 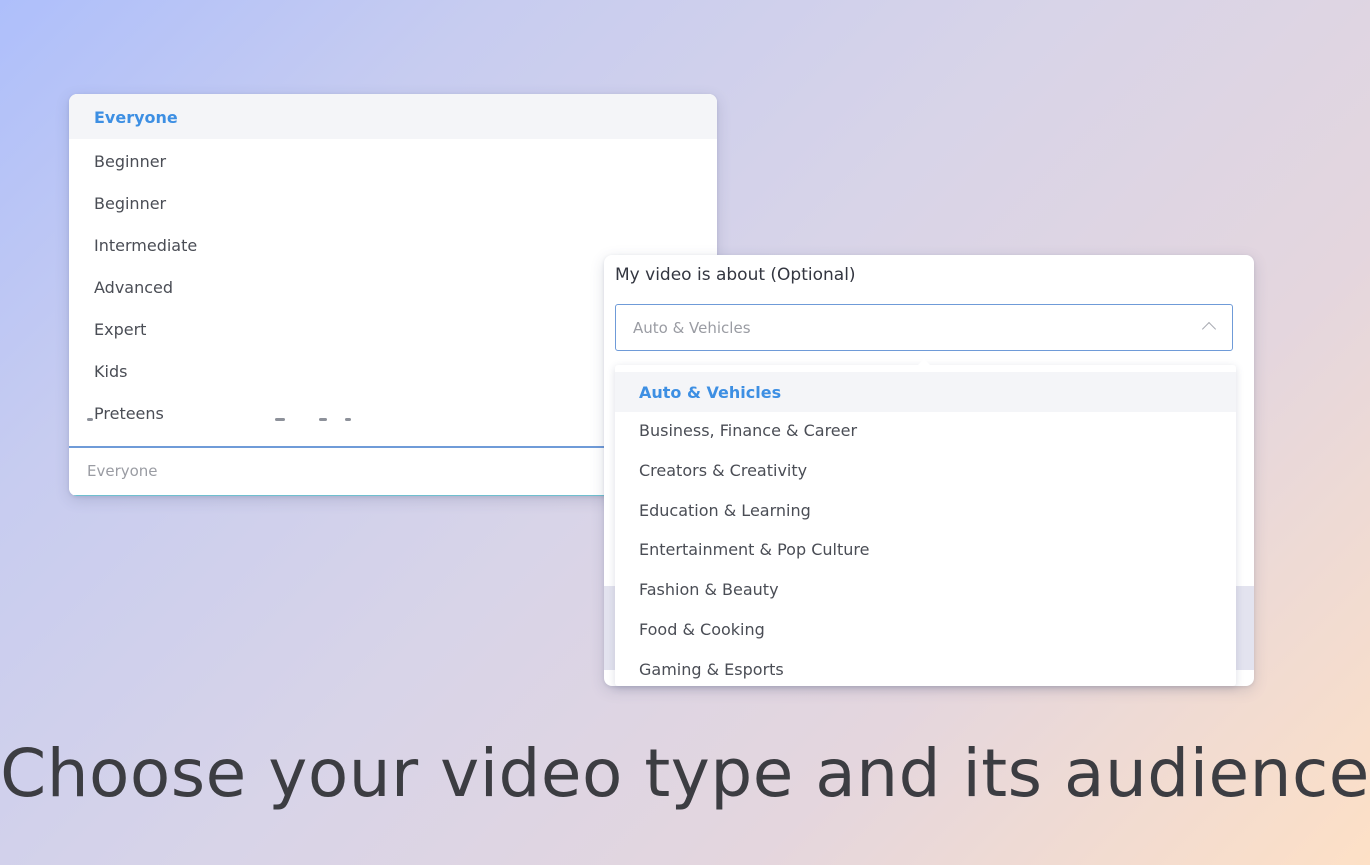 I want to click on chevron-up-icon, so click(x=1209, y=329).